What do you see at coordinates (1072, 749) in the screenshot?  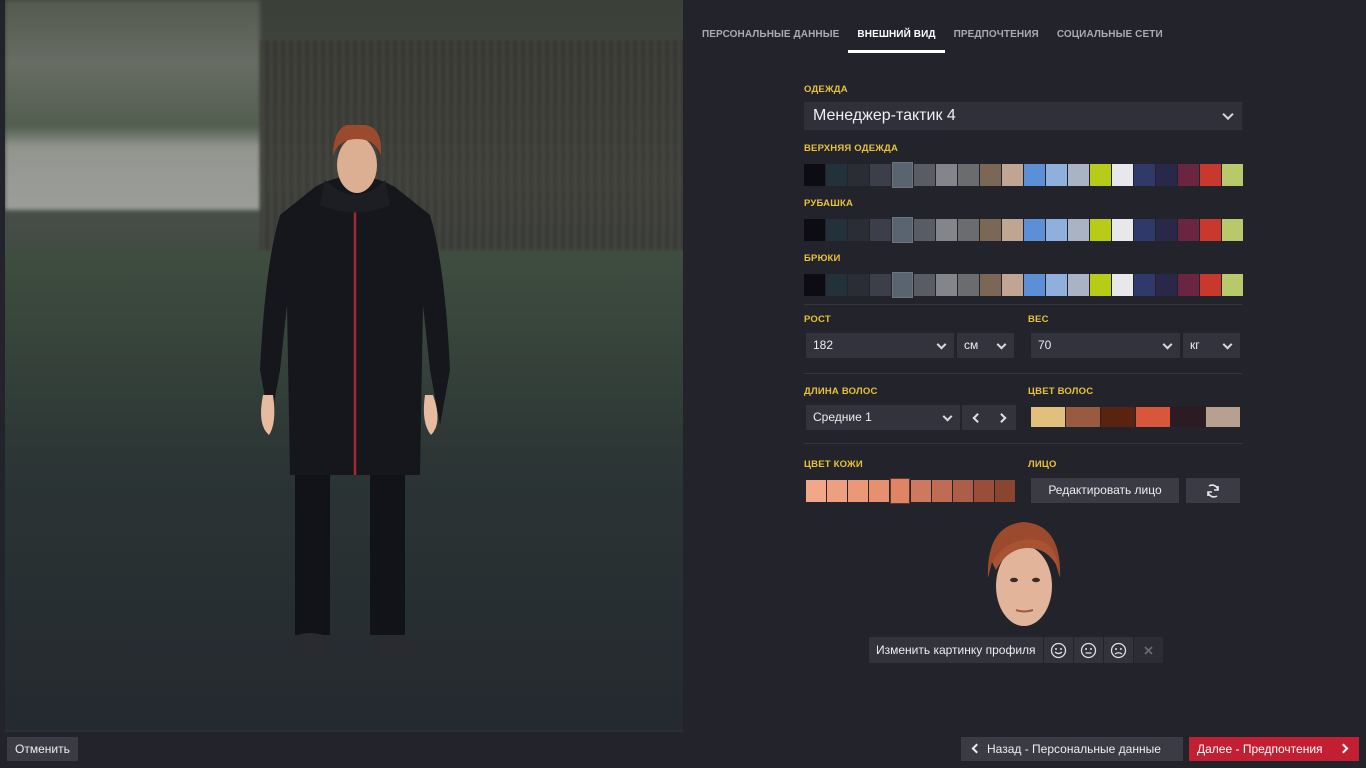 I see `back-button: Назад - Персональные данные` at bounding box center [1072, 749].